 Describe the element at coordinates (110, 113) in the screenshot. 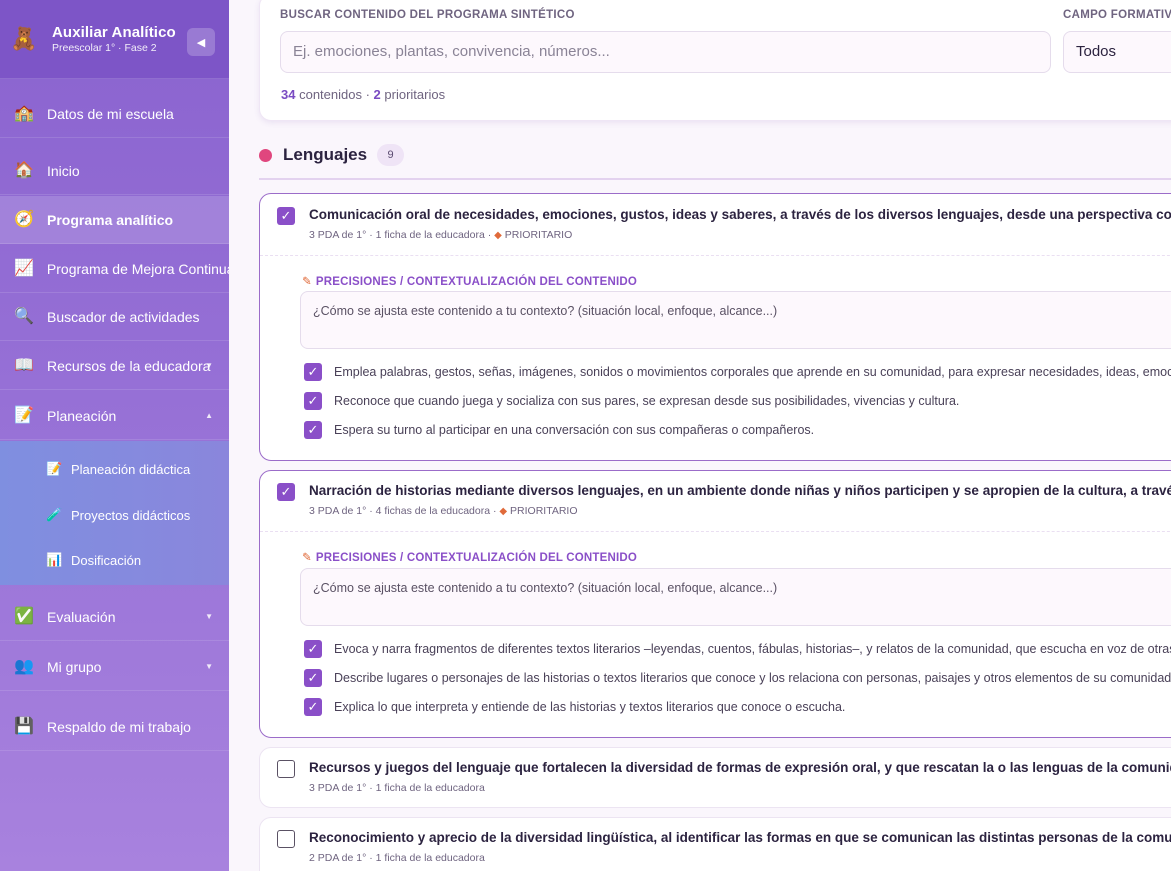

I see `sidebar-item-label: Datos de mi escuela` at that location.